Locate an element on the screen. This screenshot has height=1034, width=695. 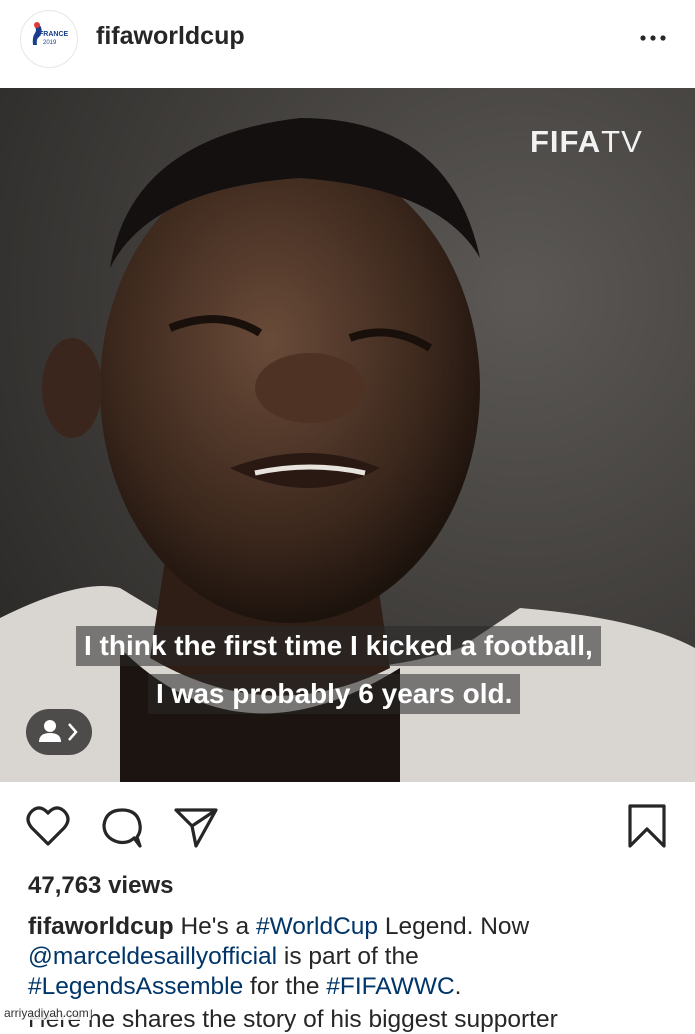
profile-avatar: FRANCE 2019 is located at coordinates (49, 39).